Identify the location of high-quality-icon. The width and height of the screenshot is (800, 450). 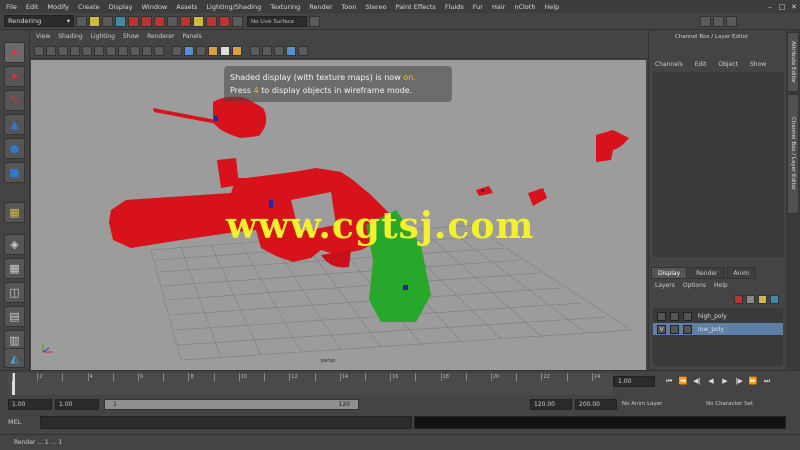
(291, 50).